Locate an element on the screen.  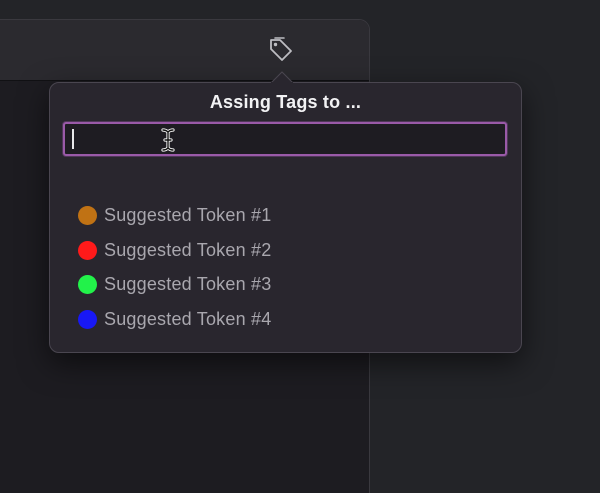
suggestion-item: Suggested Token #1 is located at coordinates (228, 215).